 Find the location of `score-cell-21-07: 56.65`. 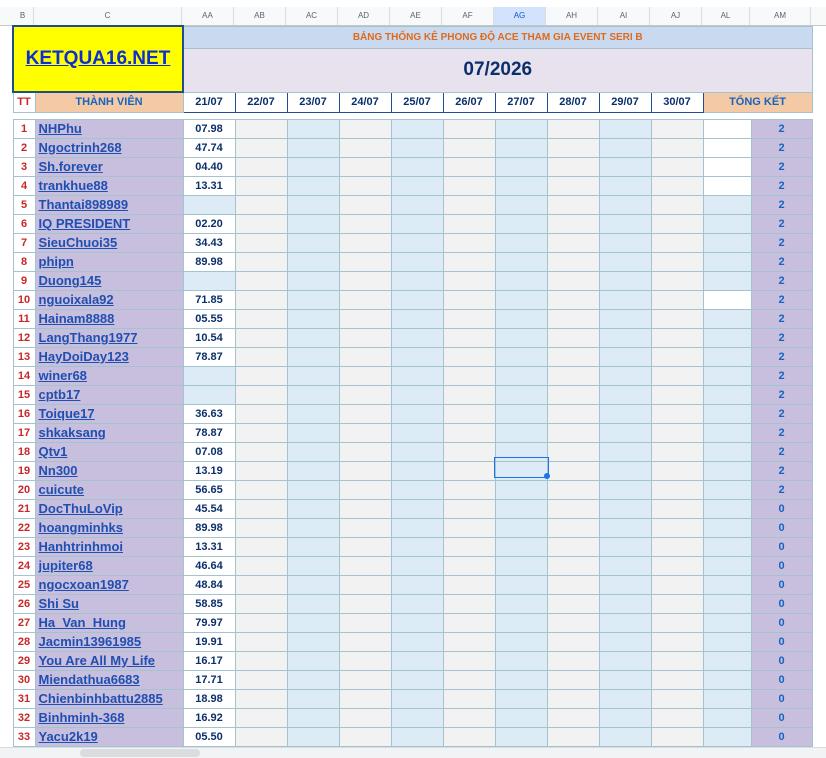

score-cell-21-07: 56.65 is located at coordinates (209, 489).